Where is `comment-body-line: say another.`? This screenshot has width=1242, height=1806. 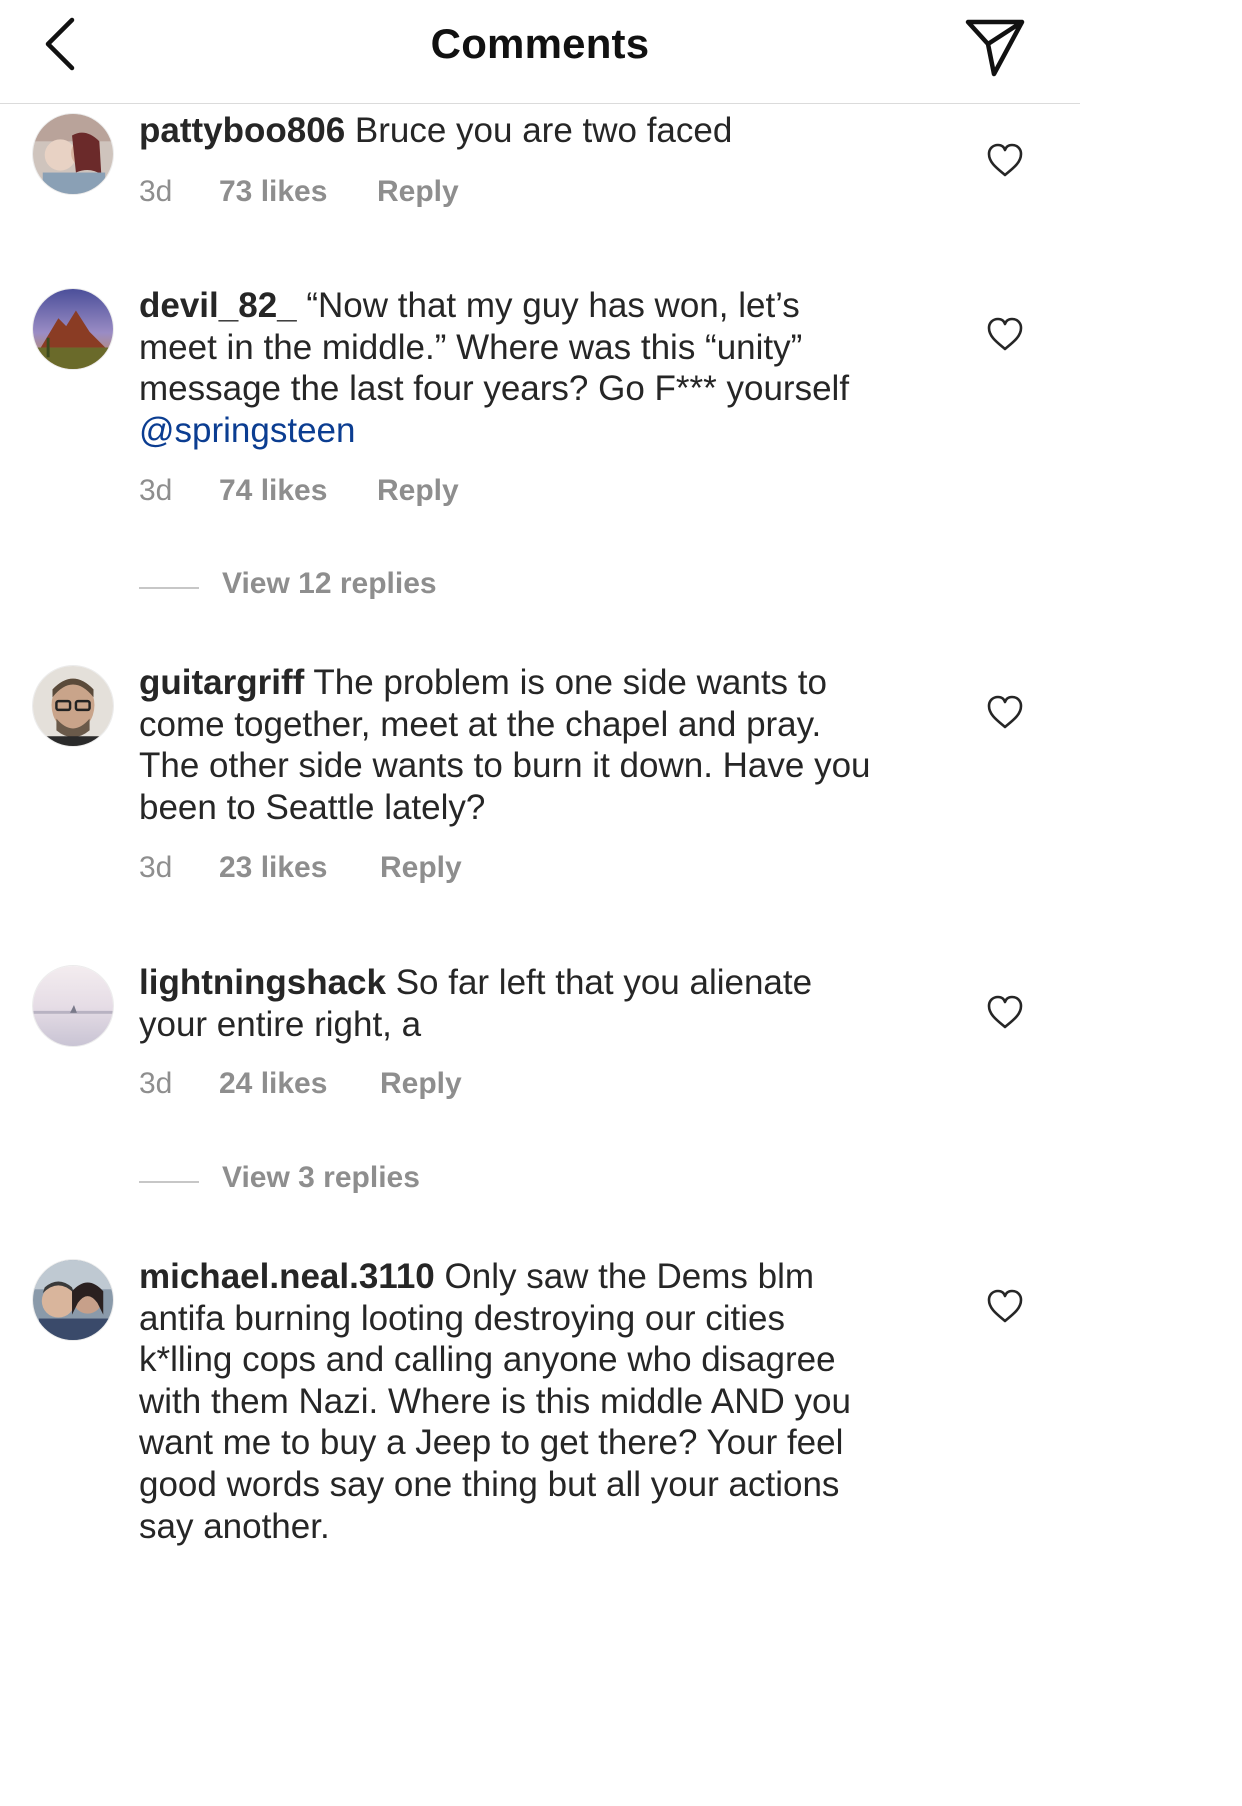 comment-body-line: say another. is located at coordinates (234, 1526).